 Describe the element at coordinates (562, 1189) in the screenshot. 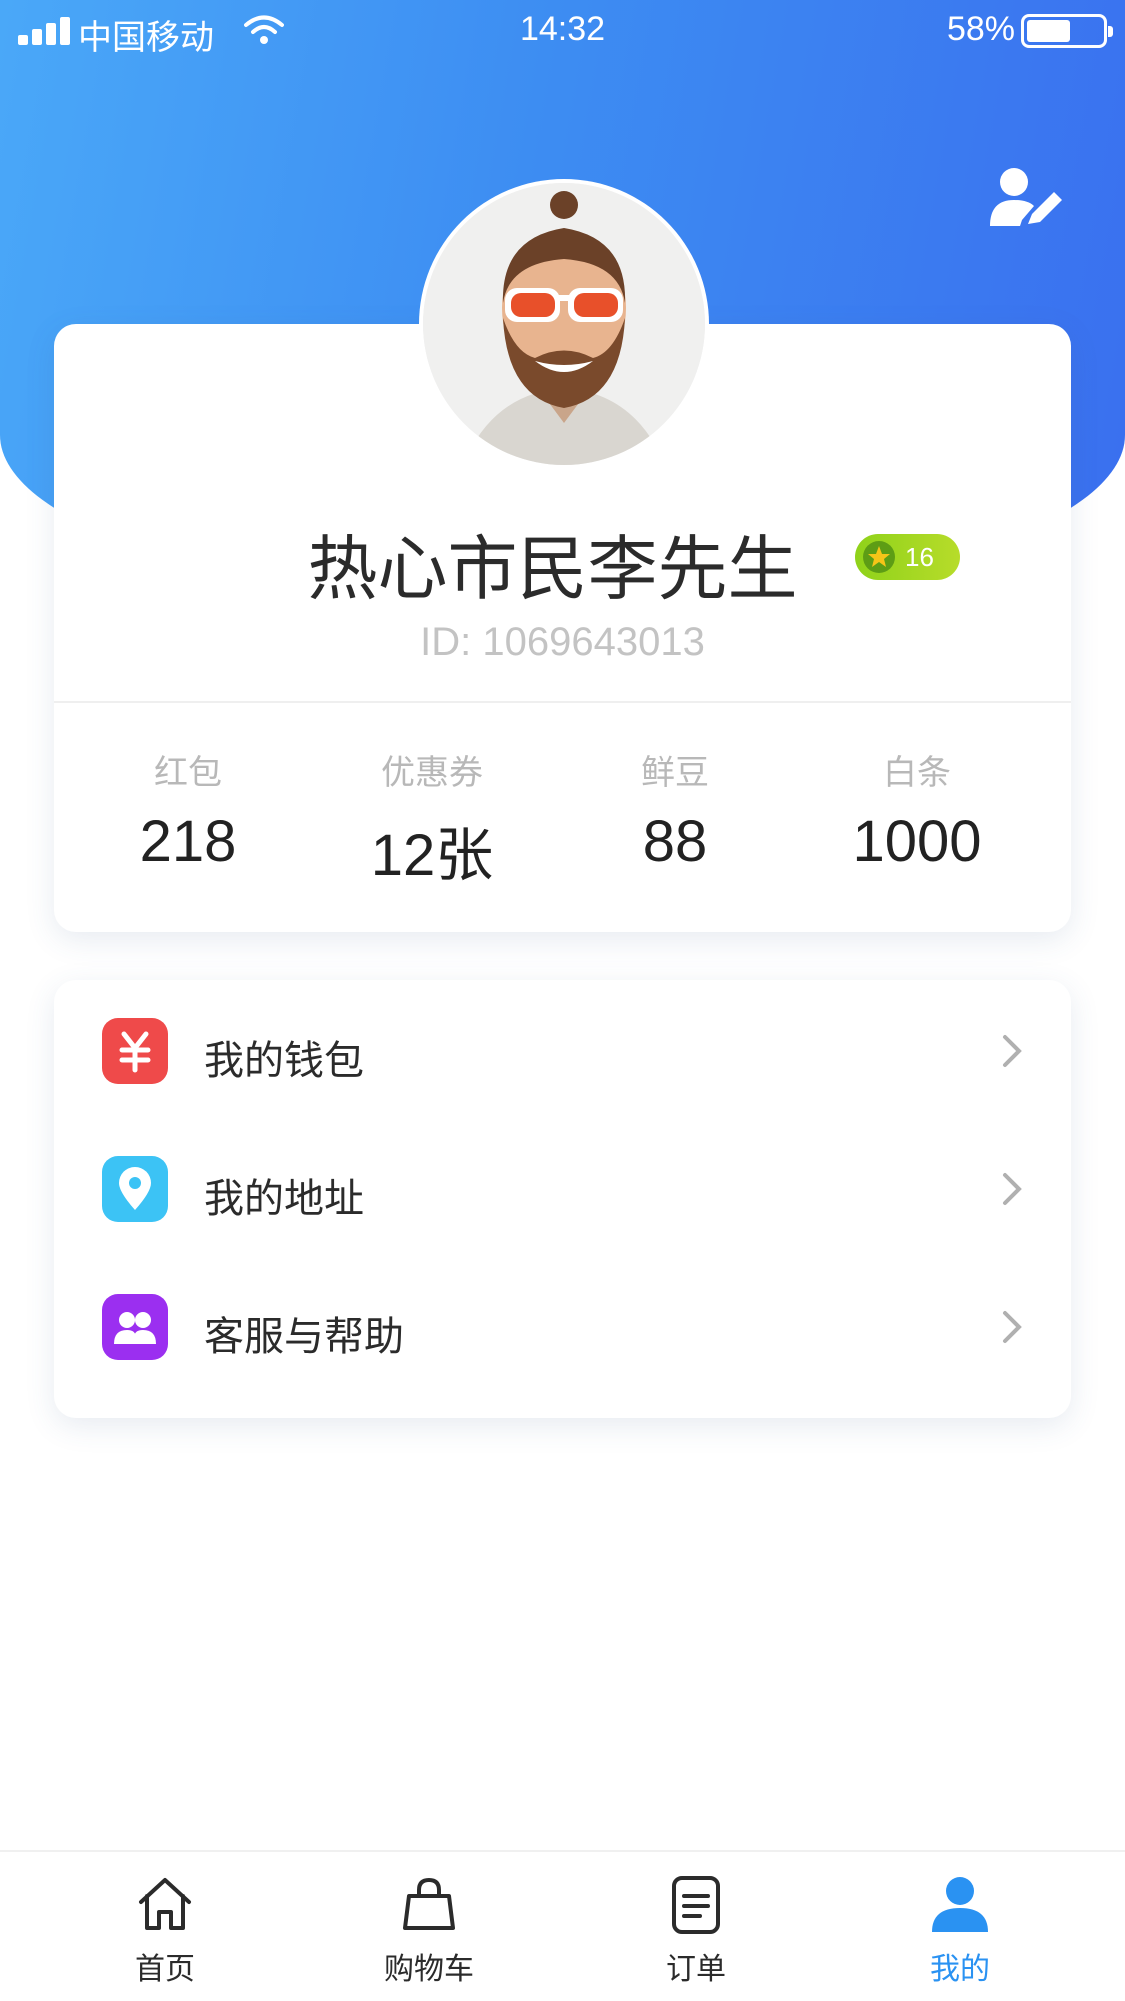

I see `menu-item-address: 我的地址` at that location.